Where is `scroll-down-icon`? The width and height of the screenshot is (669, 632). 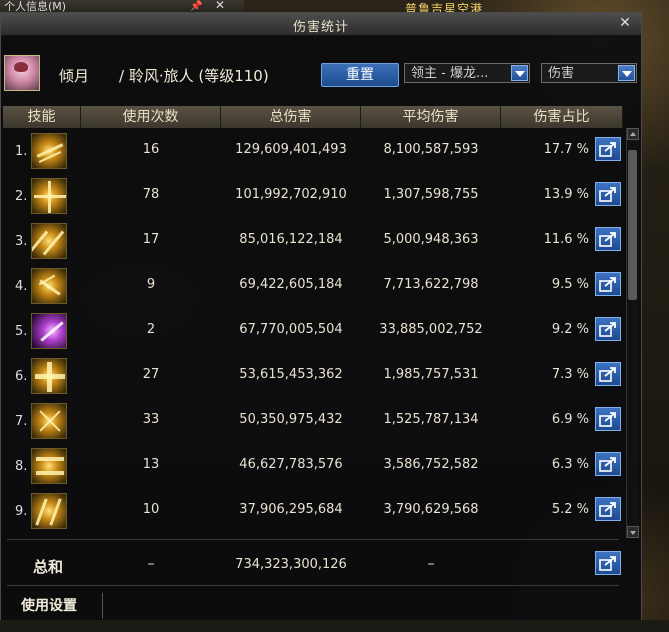 scroll-down-icon is located at coordinates (633, 532).